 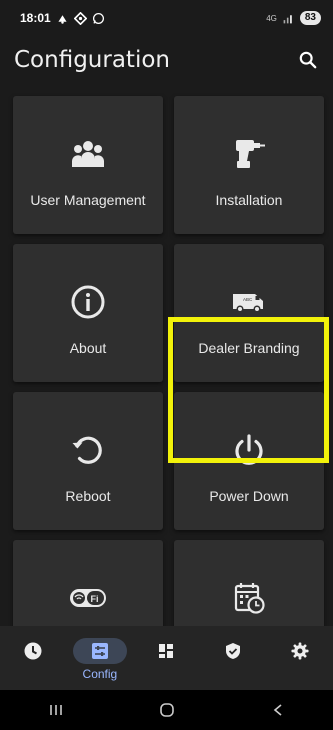 I want to click on users-icon, so click(x=88, y=154).